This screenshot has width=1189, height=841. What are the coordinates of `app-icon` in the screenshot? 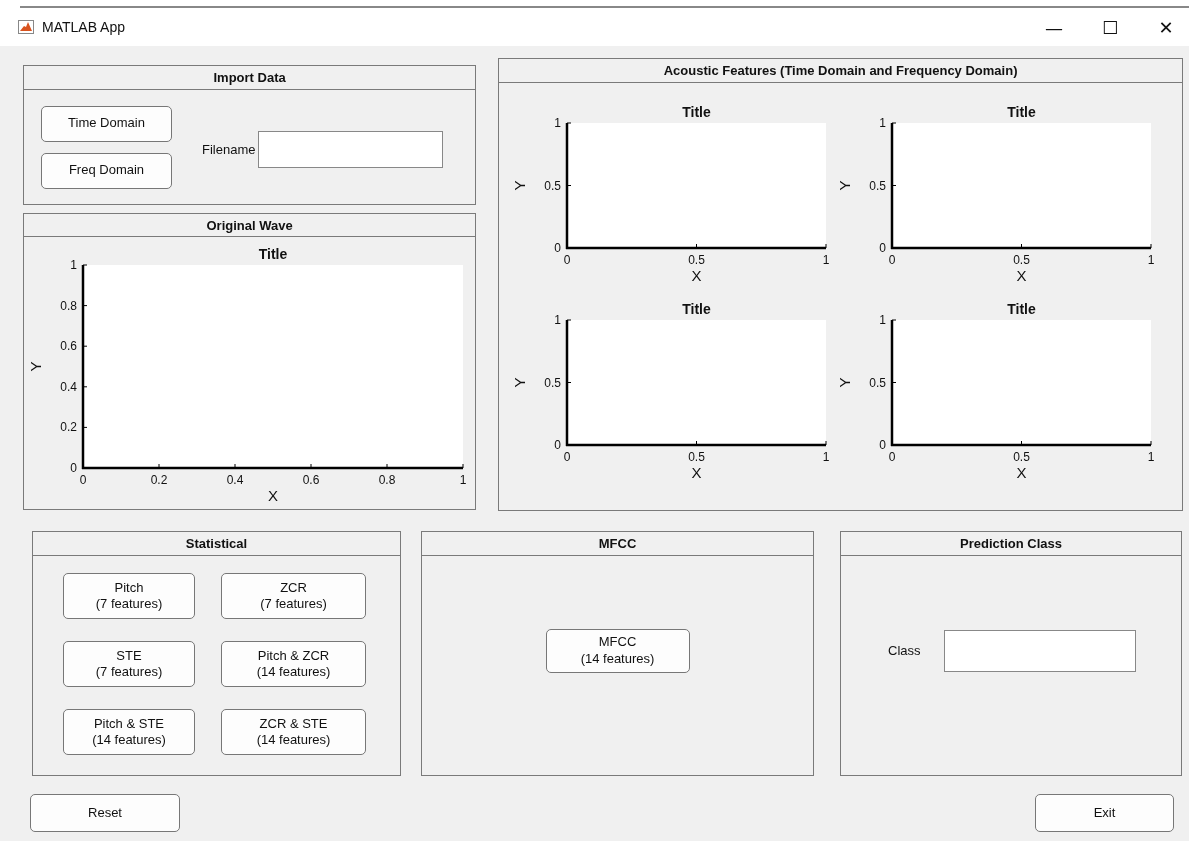 It's located at (26, 27).